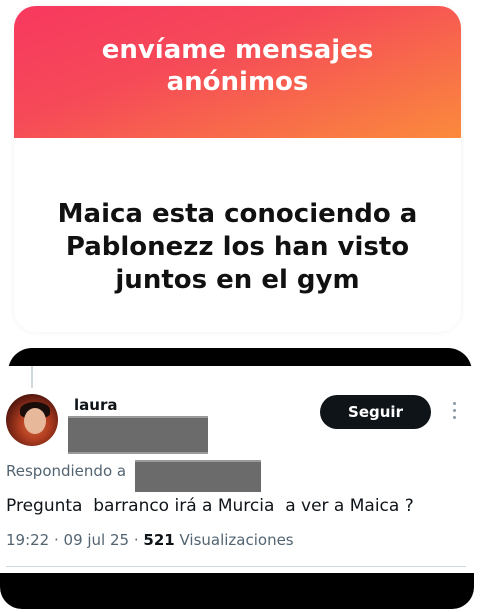  I want to click on follow-button: Seguir, so click(375, 412).